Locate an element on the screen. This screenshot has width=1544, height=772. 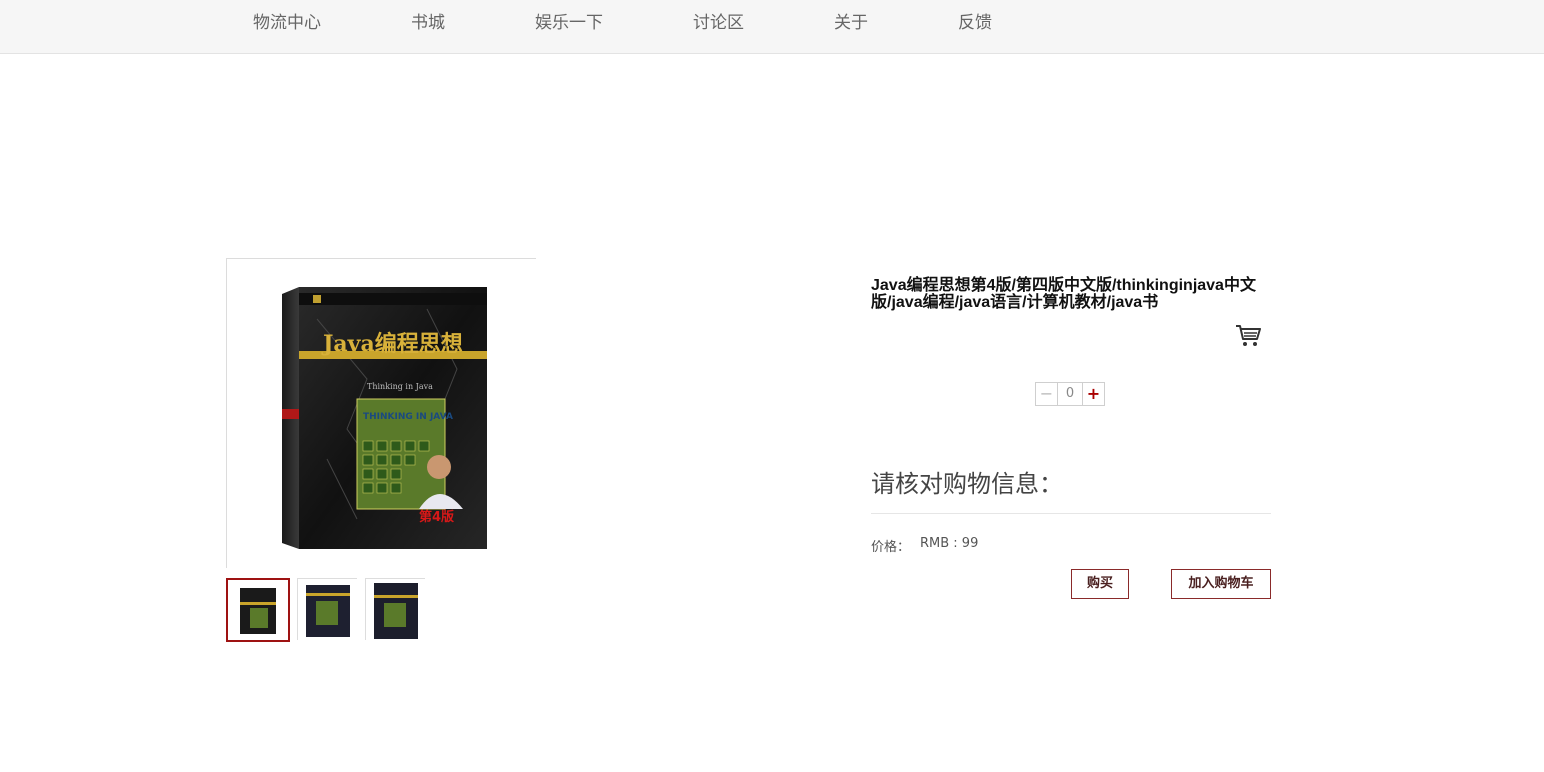
price-label: 价格： is located at coordinates (891, 547).